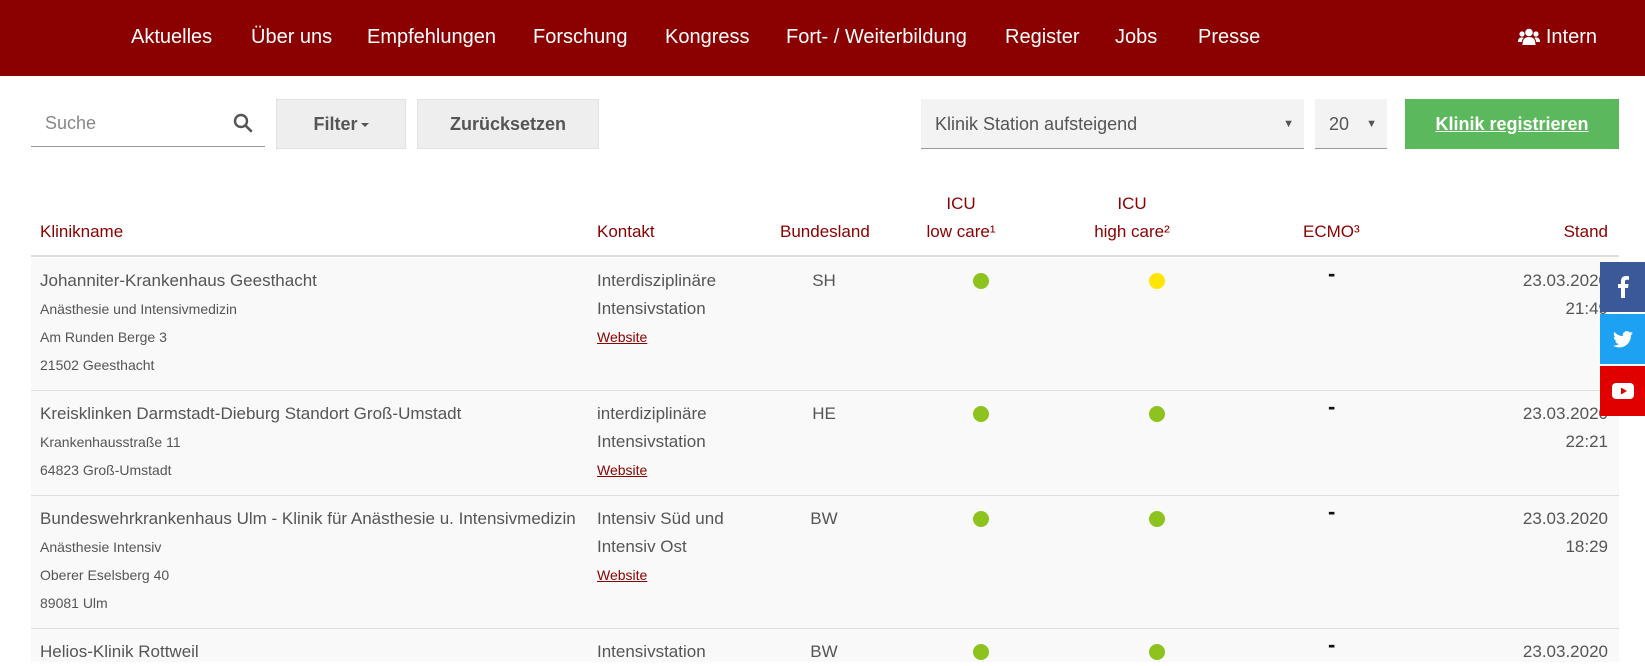 The image size is (1645, 666). I want to click on stand-timestamp: 23.03.2020 21:49, so click(1565, 295).